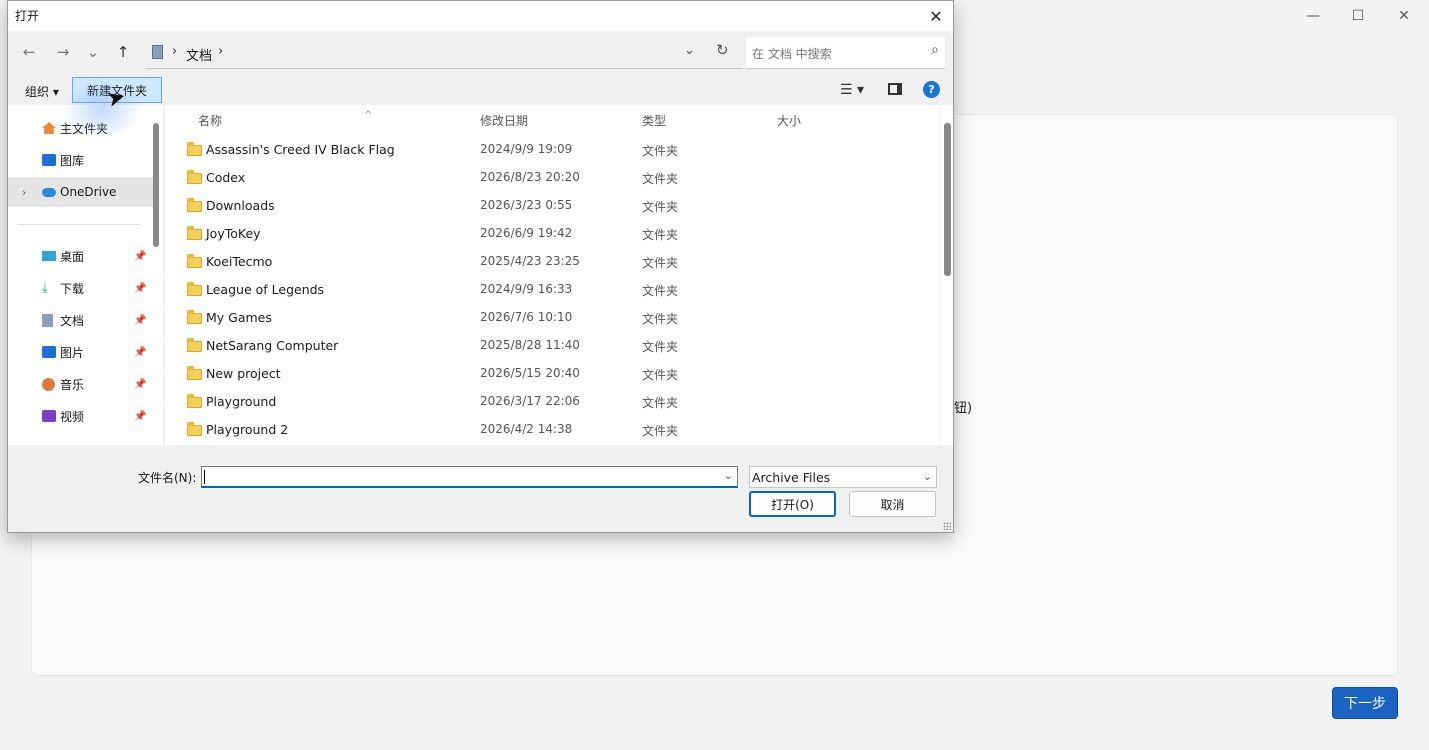  What do you see at coordinates (936, 16) in the screenshot?
I see `dialog-close-button: ✕` at bounding box center [936, 16].